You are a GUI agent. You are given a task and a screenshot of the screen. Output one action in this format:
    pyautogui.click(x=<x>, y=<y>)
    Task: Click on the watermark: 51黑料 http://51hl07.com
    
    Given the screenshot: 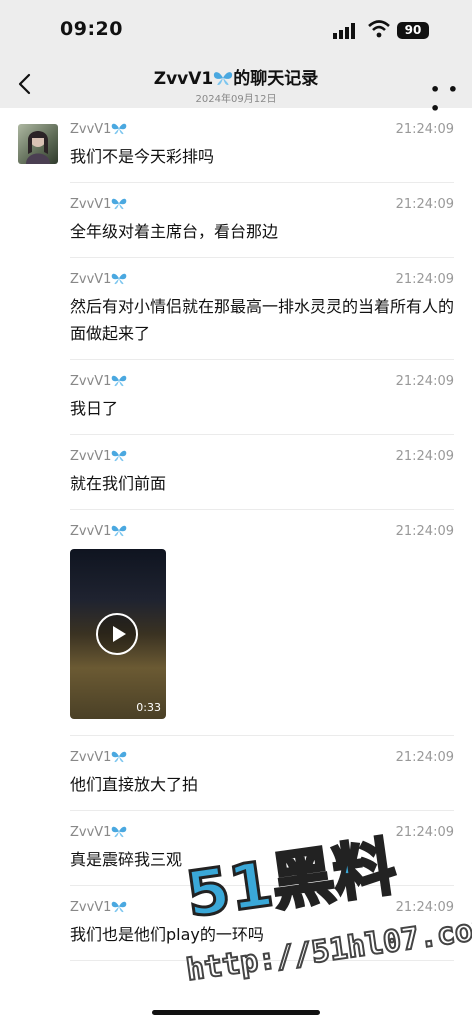 What is the action you would take?
    pyautogui.click(x=326, y=910)
    